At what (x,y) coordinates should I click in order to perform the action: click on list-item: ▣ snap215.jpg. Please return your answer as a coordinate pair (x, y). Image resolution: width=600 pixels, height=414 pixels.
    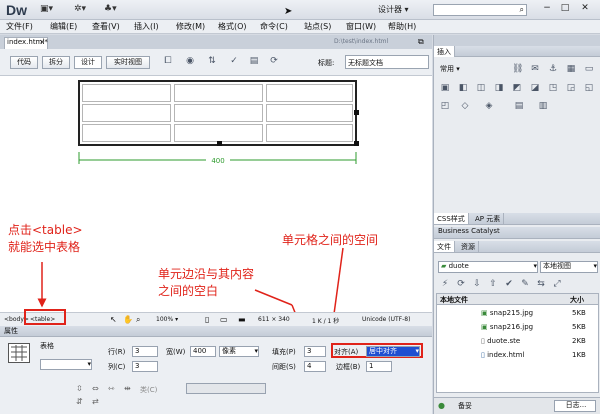
    Looking at the image, I should click on (507, 313).